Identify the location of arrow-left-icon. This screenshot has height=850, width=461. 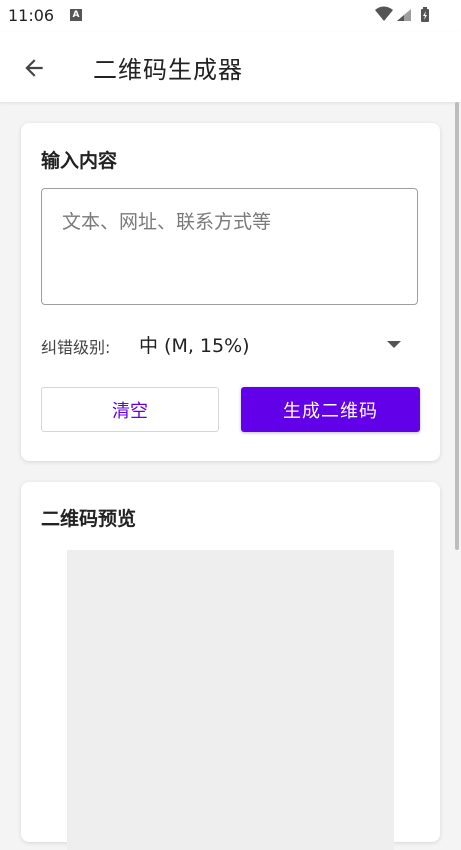
(34, 68).